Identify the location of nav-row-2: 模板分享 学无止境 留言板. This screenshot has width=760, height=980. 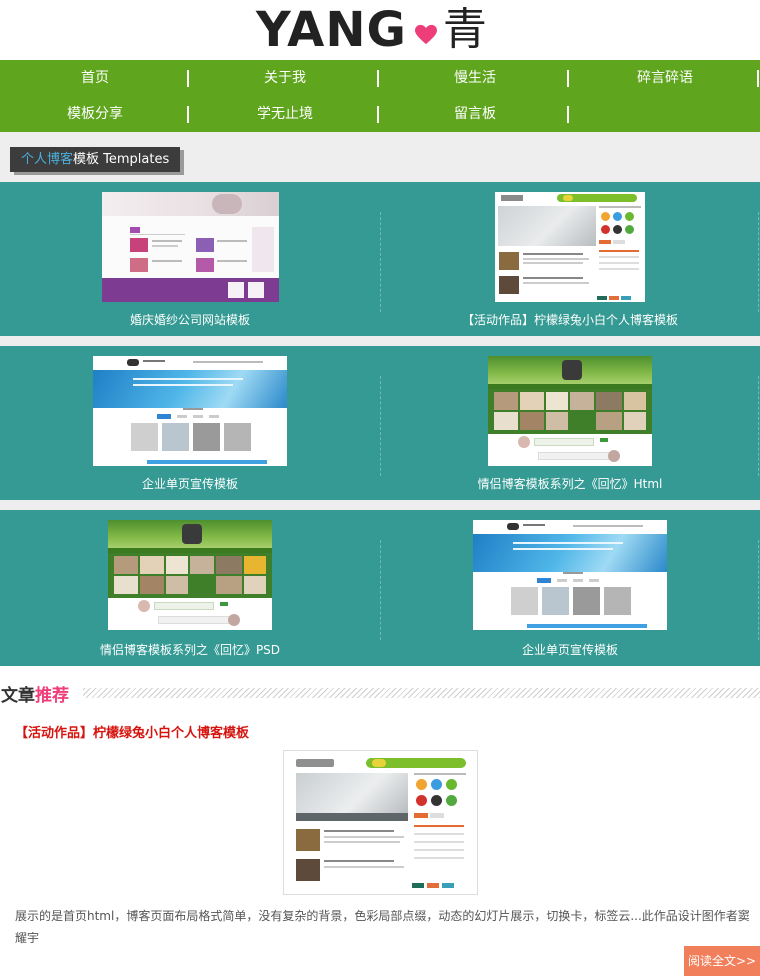
(380, 114).